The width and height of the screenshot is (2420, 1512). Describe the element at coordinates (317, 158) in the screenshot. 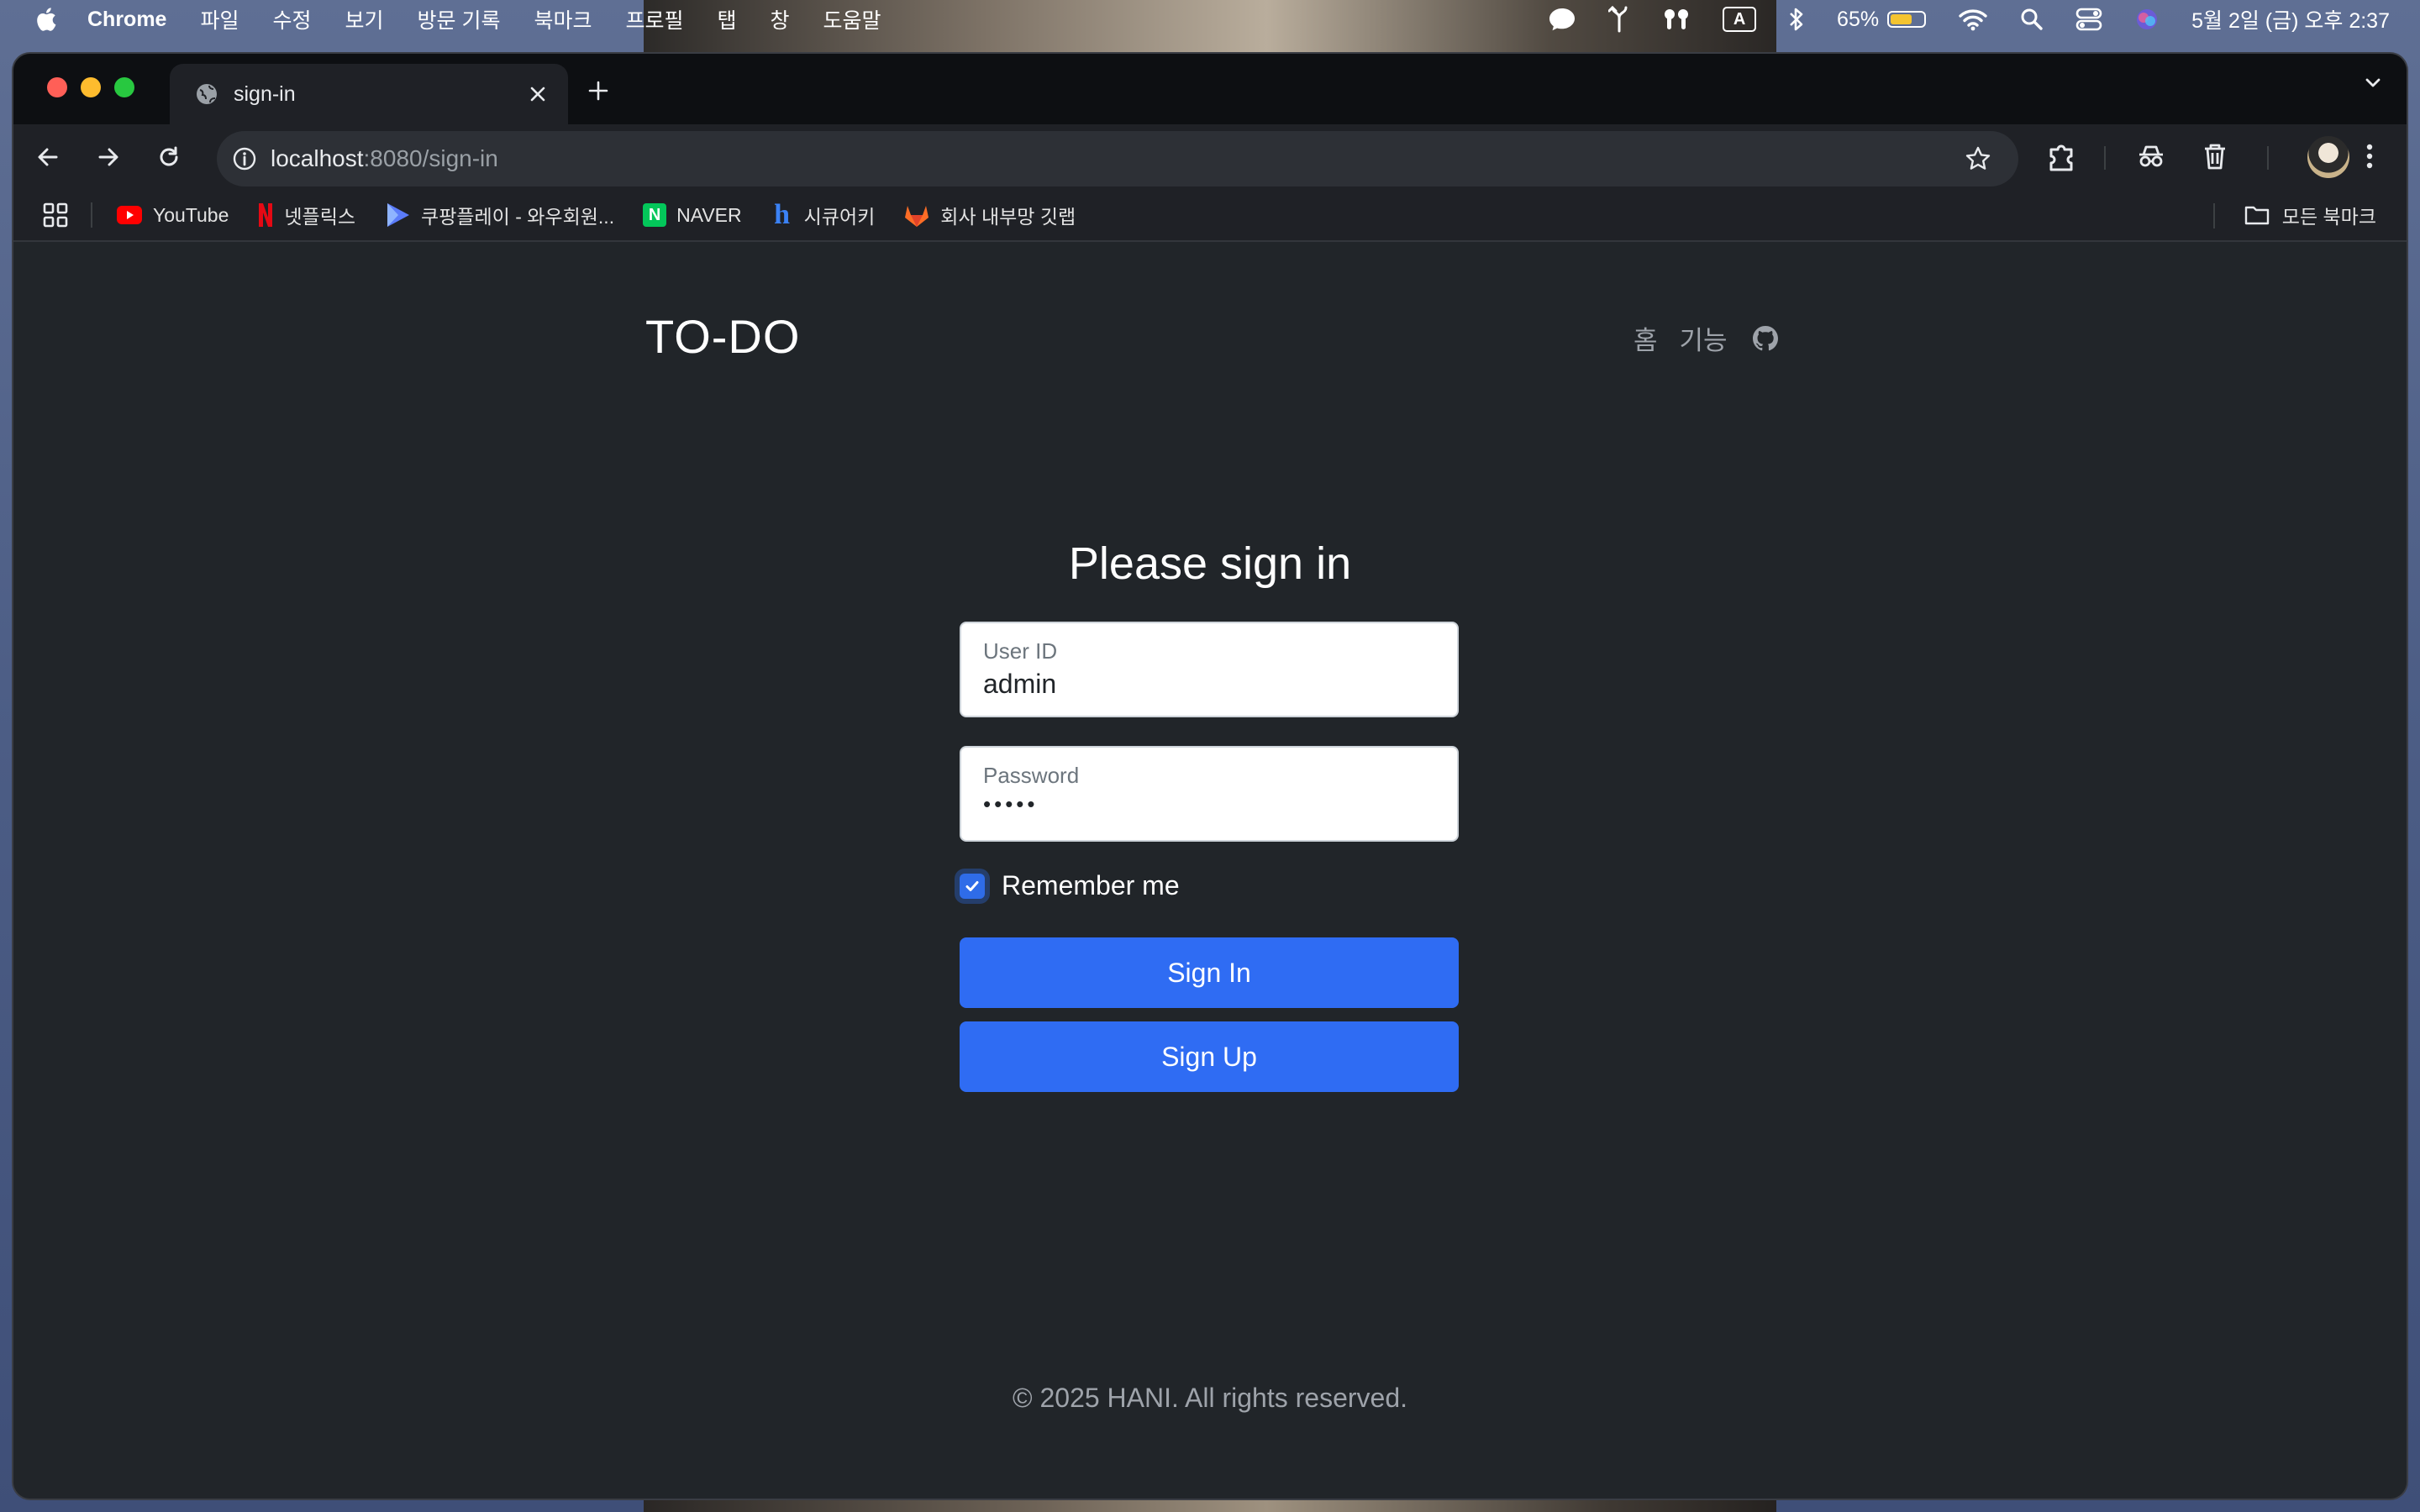

I see `url-host: localhost` at that location.